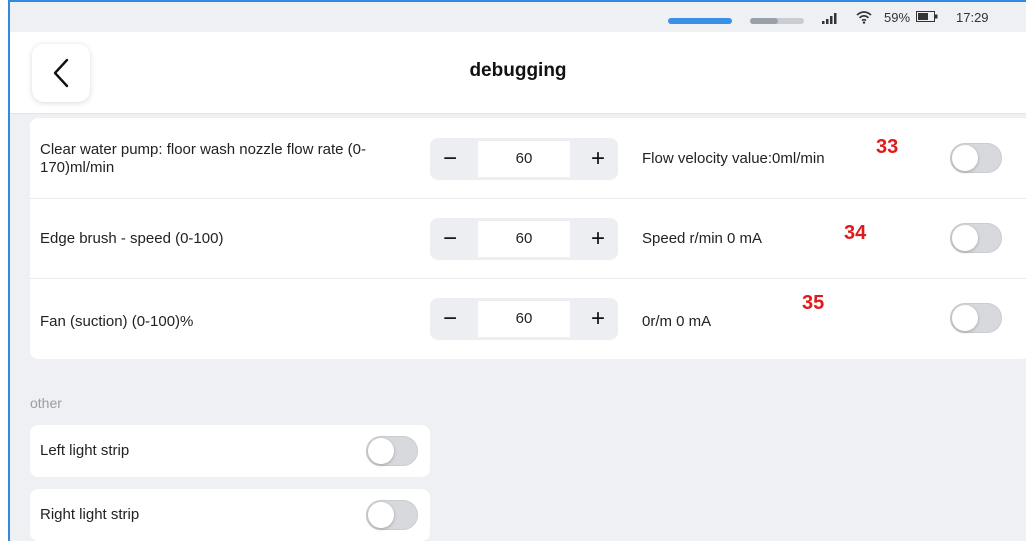  Describe the element at coordinates (85, 450) in the screenshot. I see `setting-label: Left light strip` at that location.